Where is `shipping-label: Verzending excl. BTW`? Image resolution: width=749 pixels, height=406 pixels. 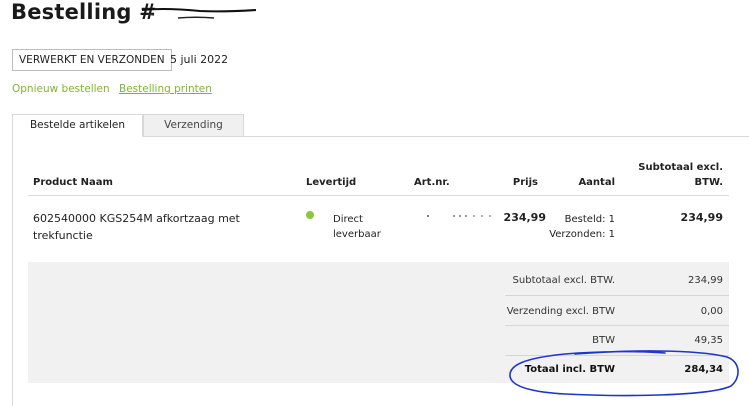
shipping-label: Verzending excl. BTW is located at coordinates (560, 311).